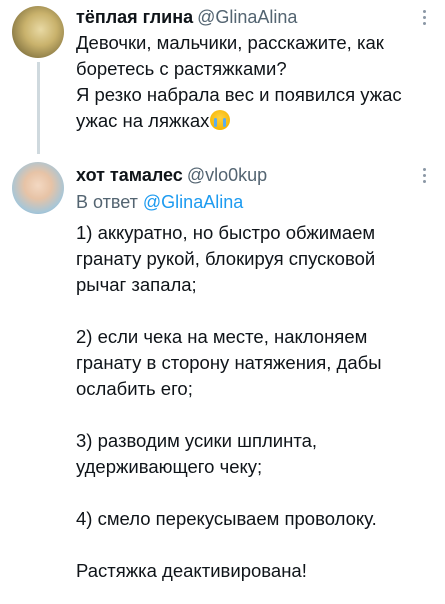 The image size is (445, 604). I want to click on replying-to: В ответ @GlinaAlina, so click(159, 202).